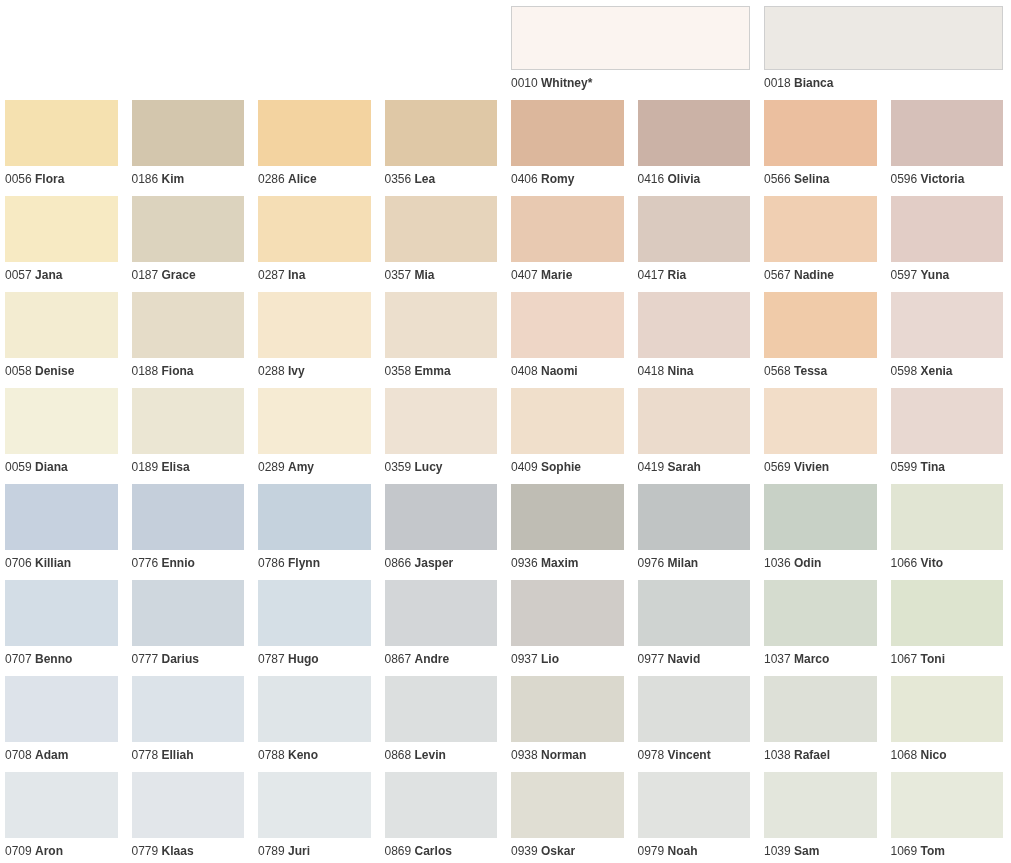 The height and width of the screenshot is (863, 1011). What do you see at coordinates (797, 659) in the screenshot?
I see `swatch-label: 1037 Marco` at bounding box center [797, 659].